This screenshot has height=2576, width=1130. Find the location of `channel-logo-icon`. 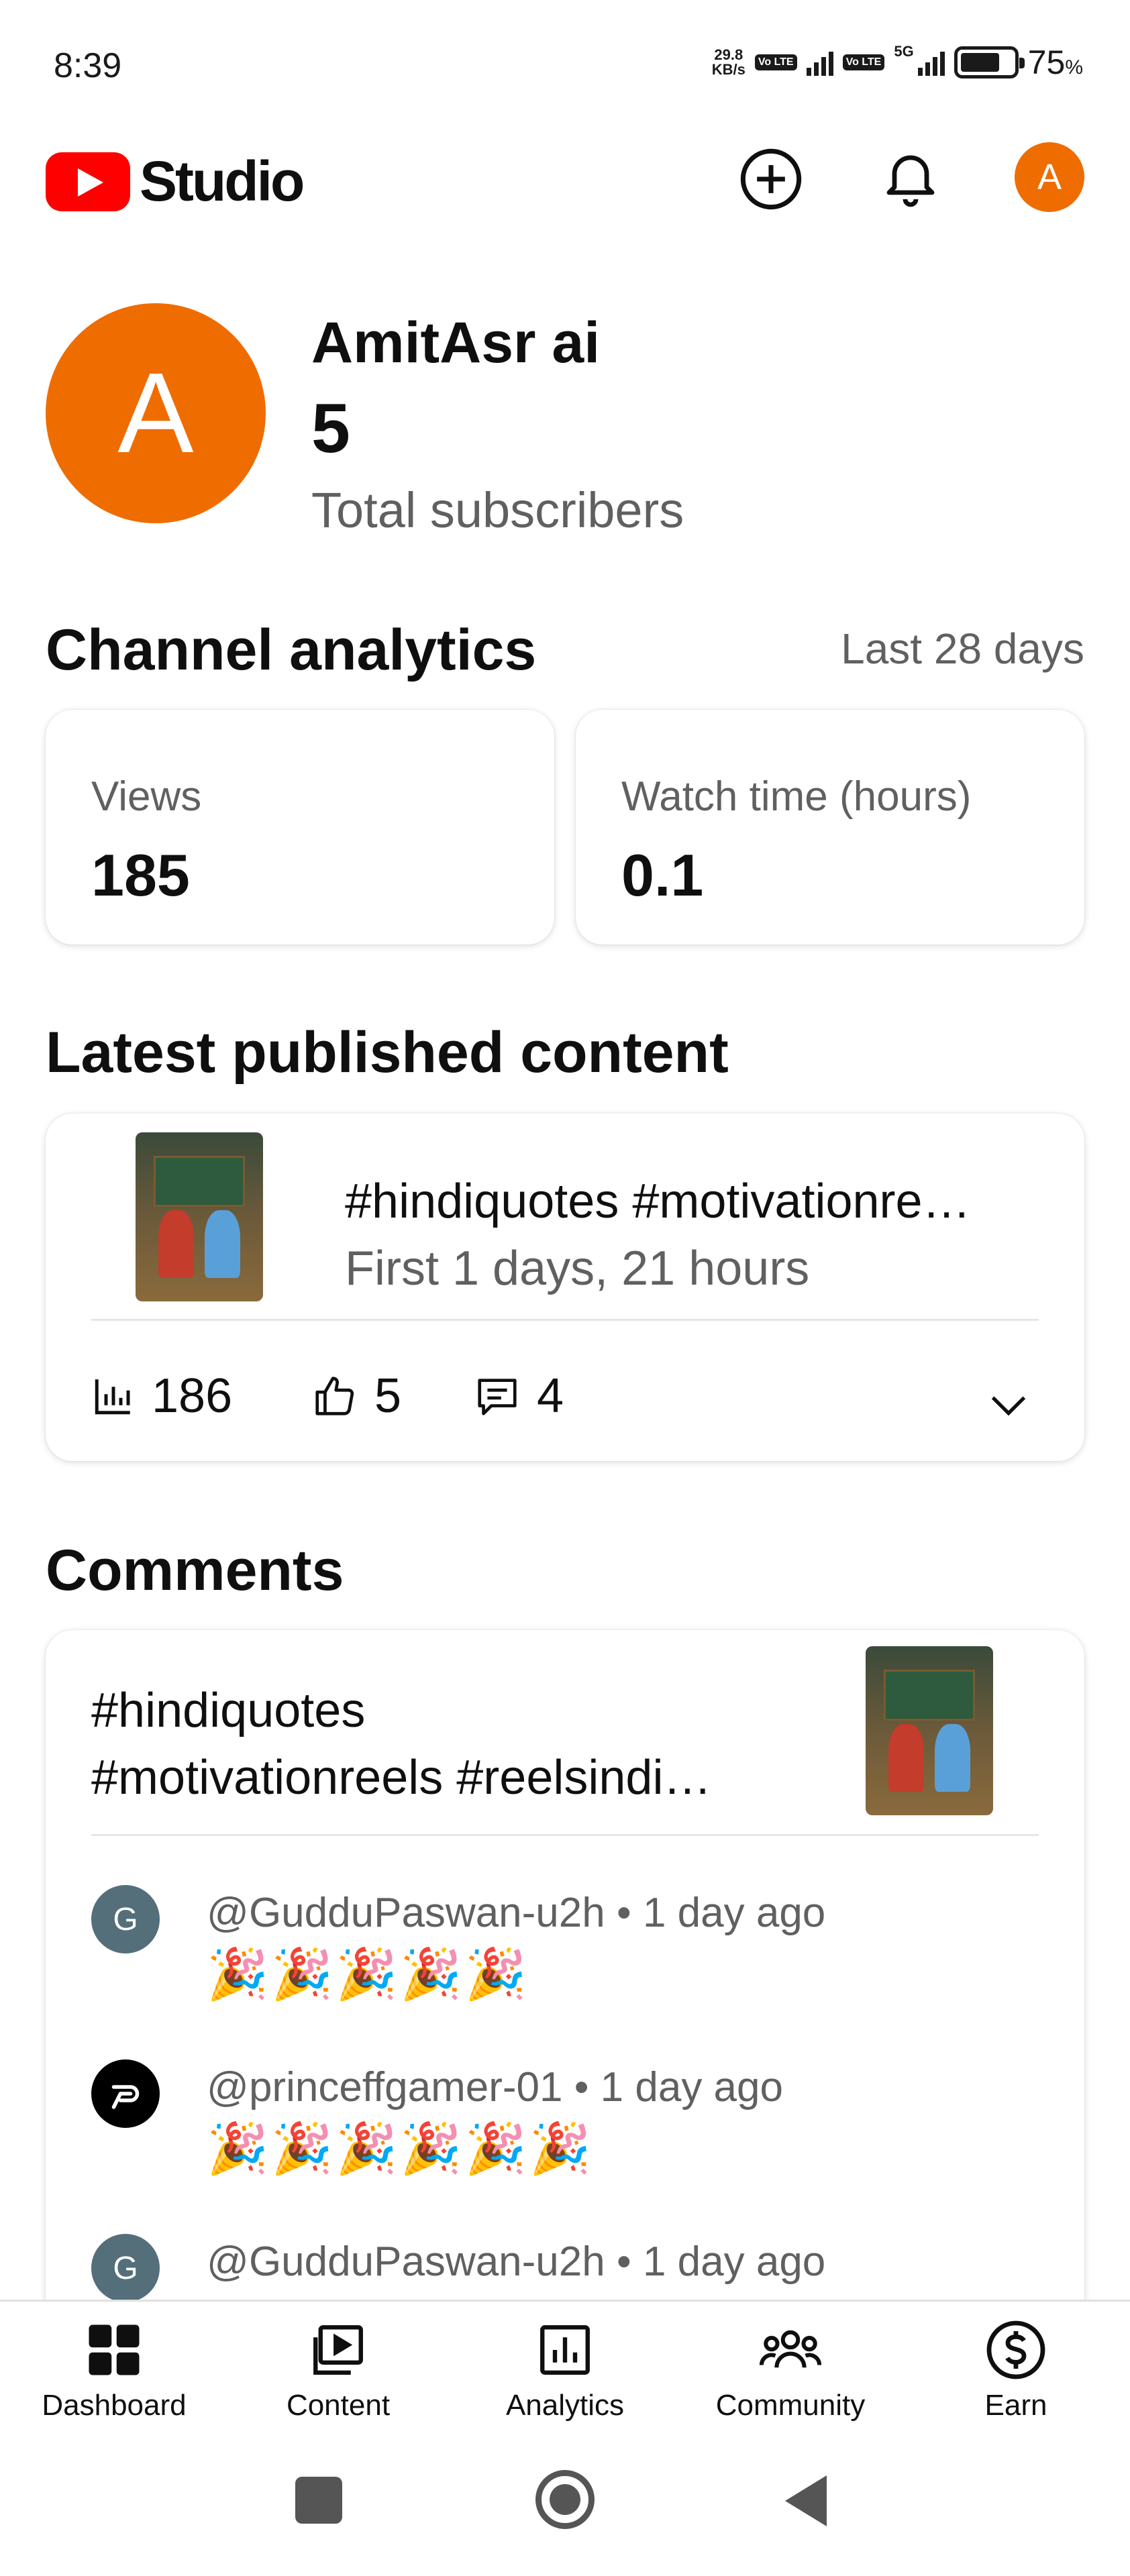

channel-logo-icon is located at coordinates (125, 2097).